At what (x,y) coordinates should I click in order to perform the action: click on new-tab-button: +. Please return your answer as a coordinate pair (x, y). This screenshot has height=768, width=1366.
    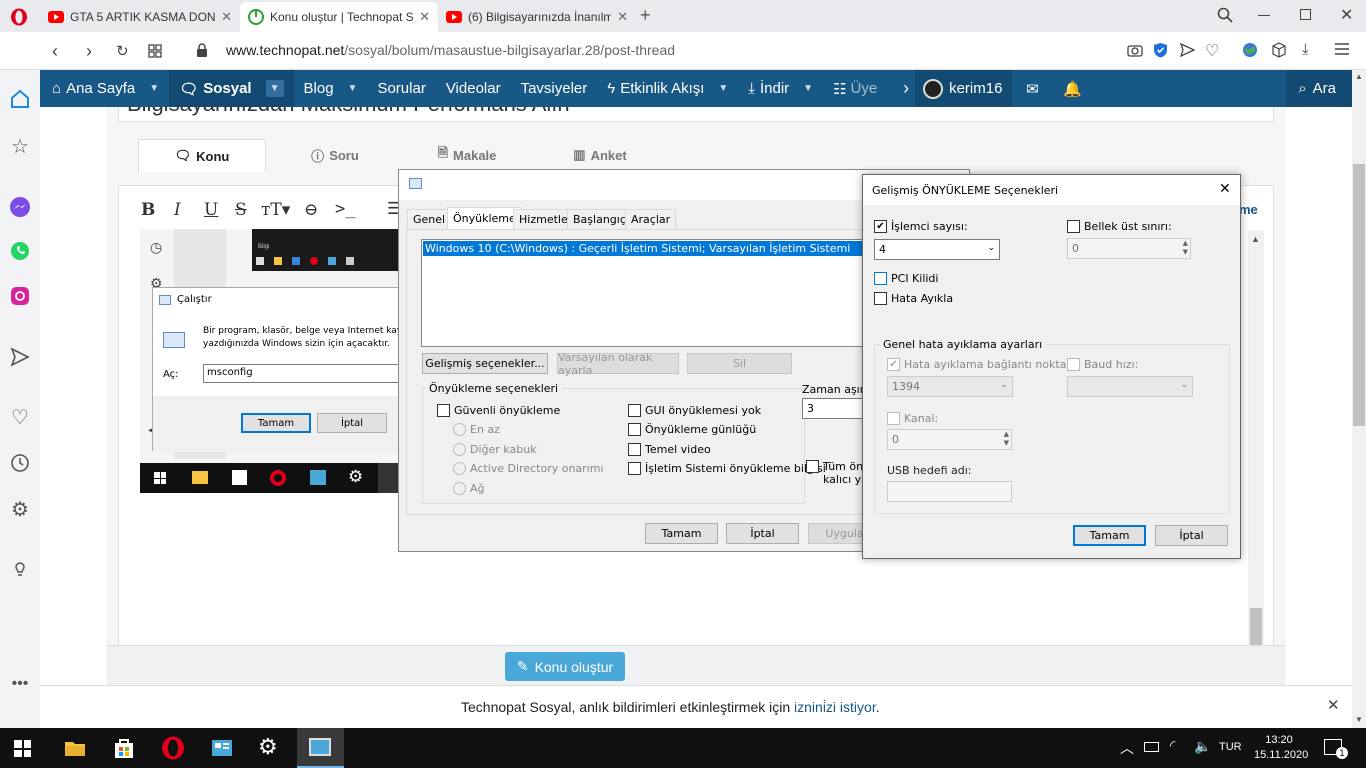
    Looking at the image, I should click on (645, 15).